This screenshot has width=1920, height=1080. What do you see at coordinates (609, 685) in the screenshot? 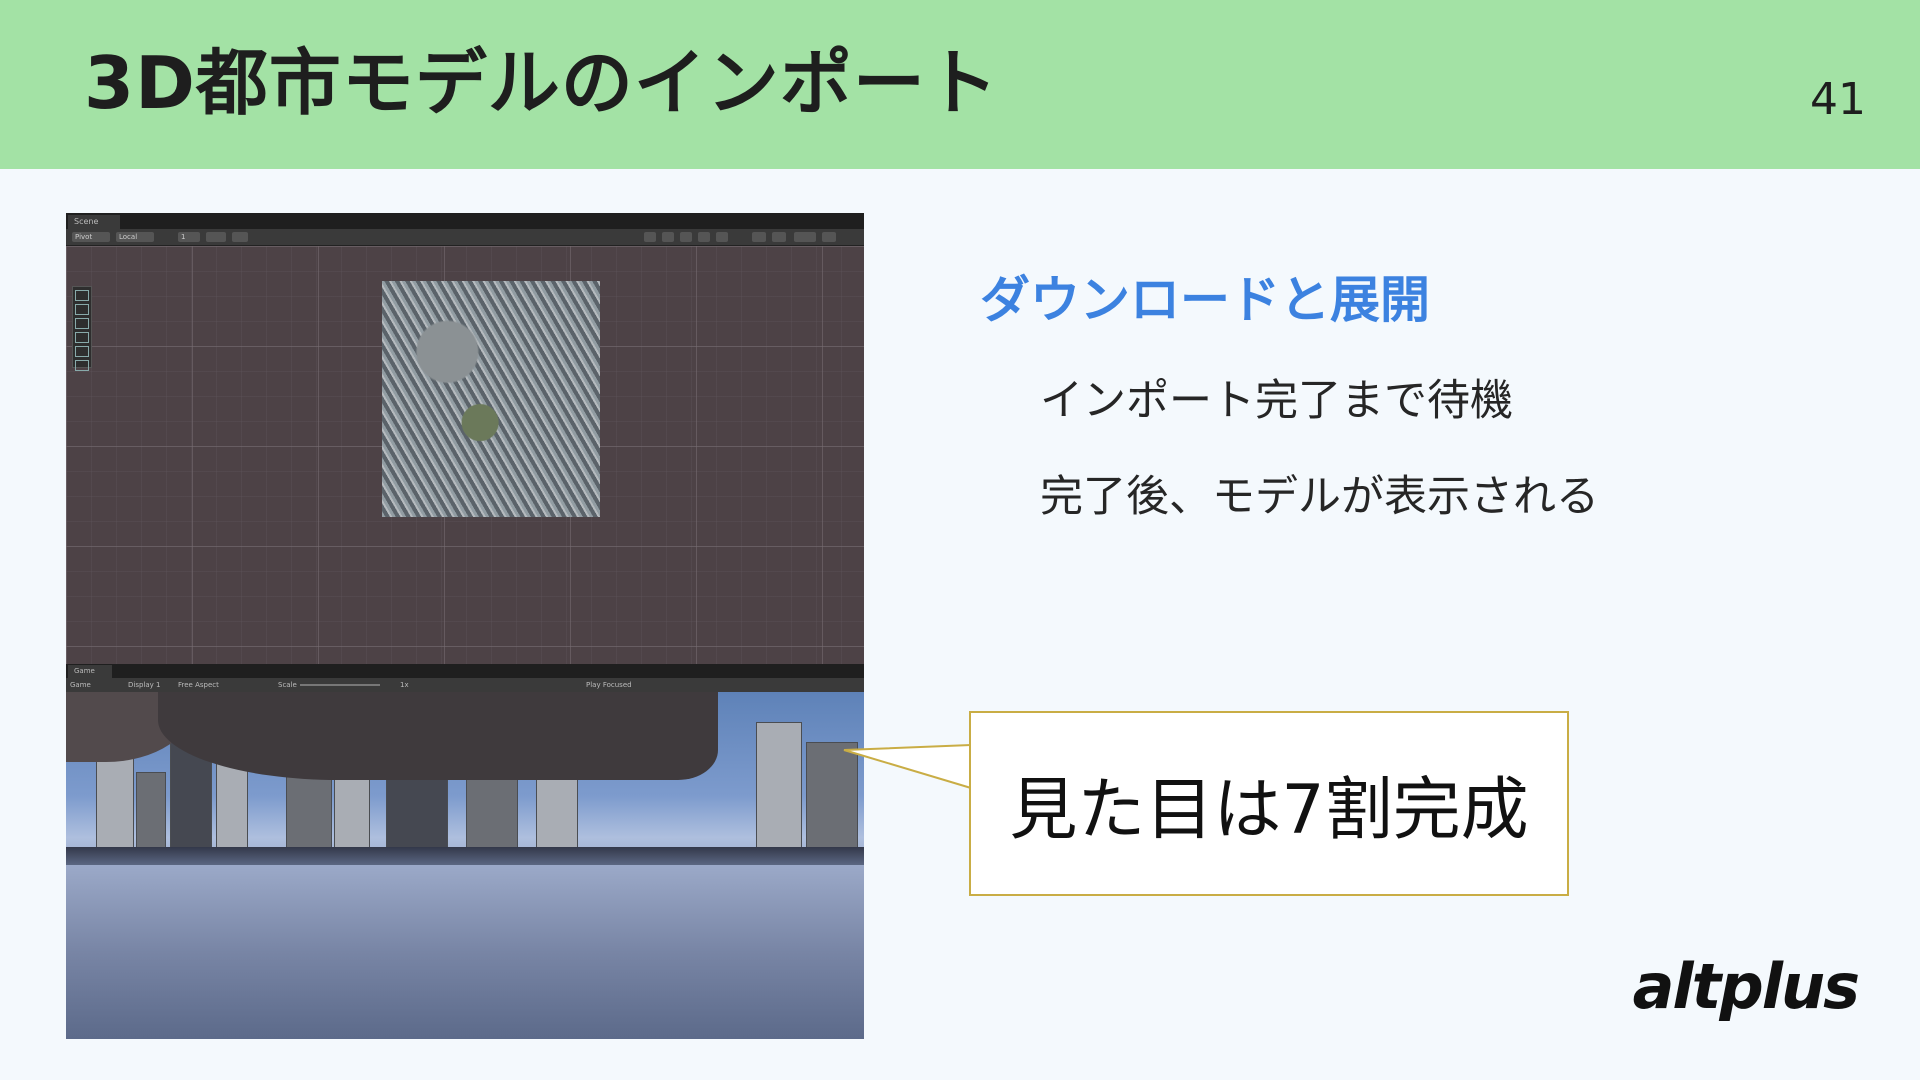
I see `play-mode-dropdown: Play Focused` at bounding box center [609, 685].